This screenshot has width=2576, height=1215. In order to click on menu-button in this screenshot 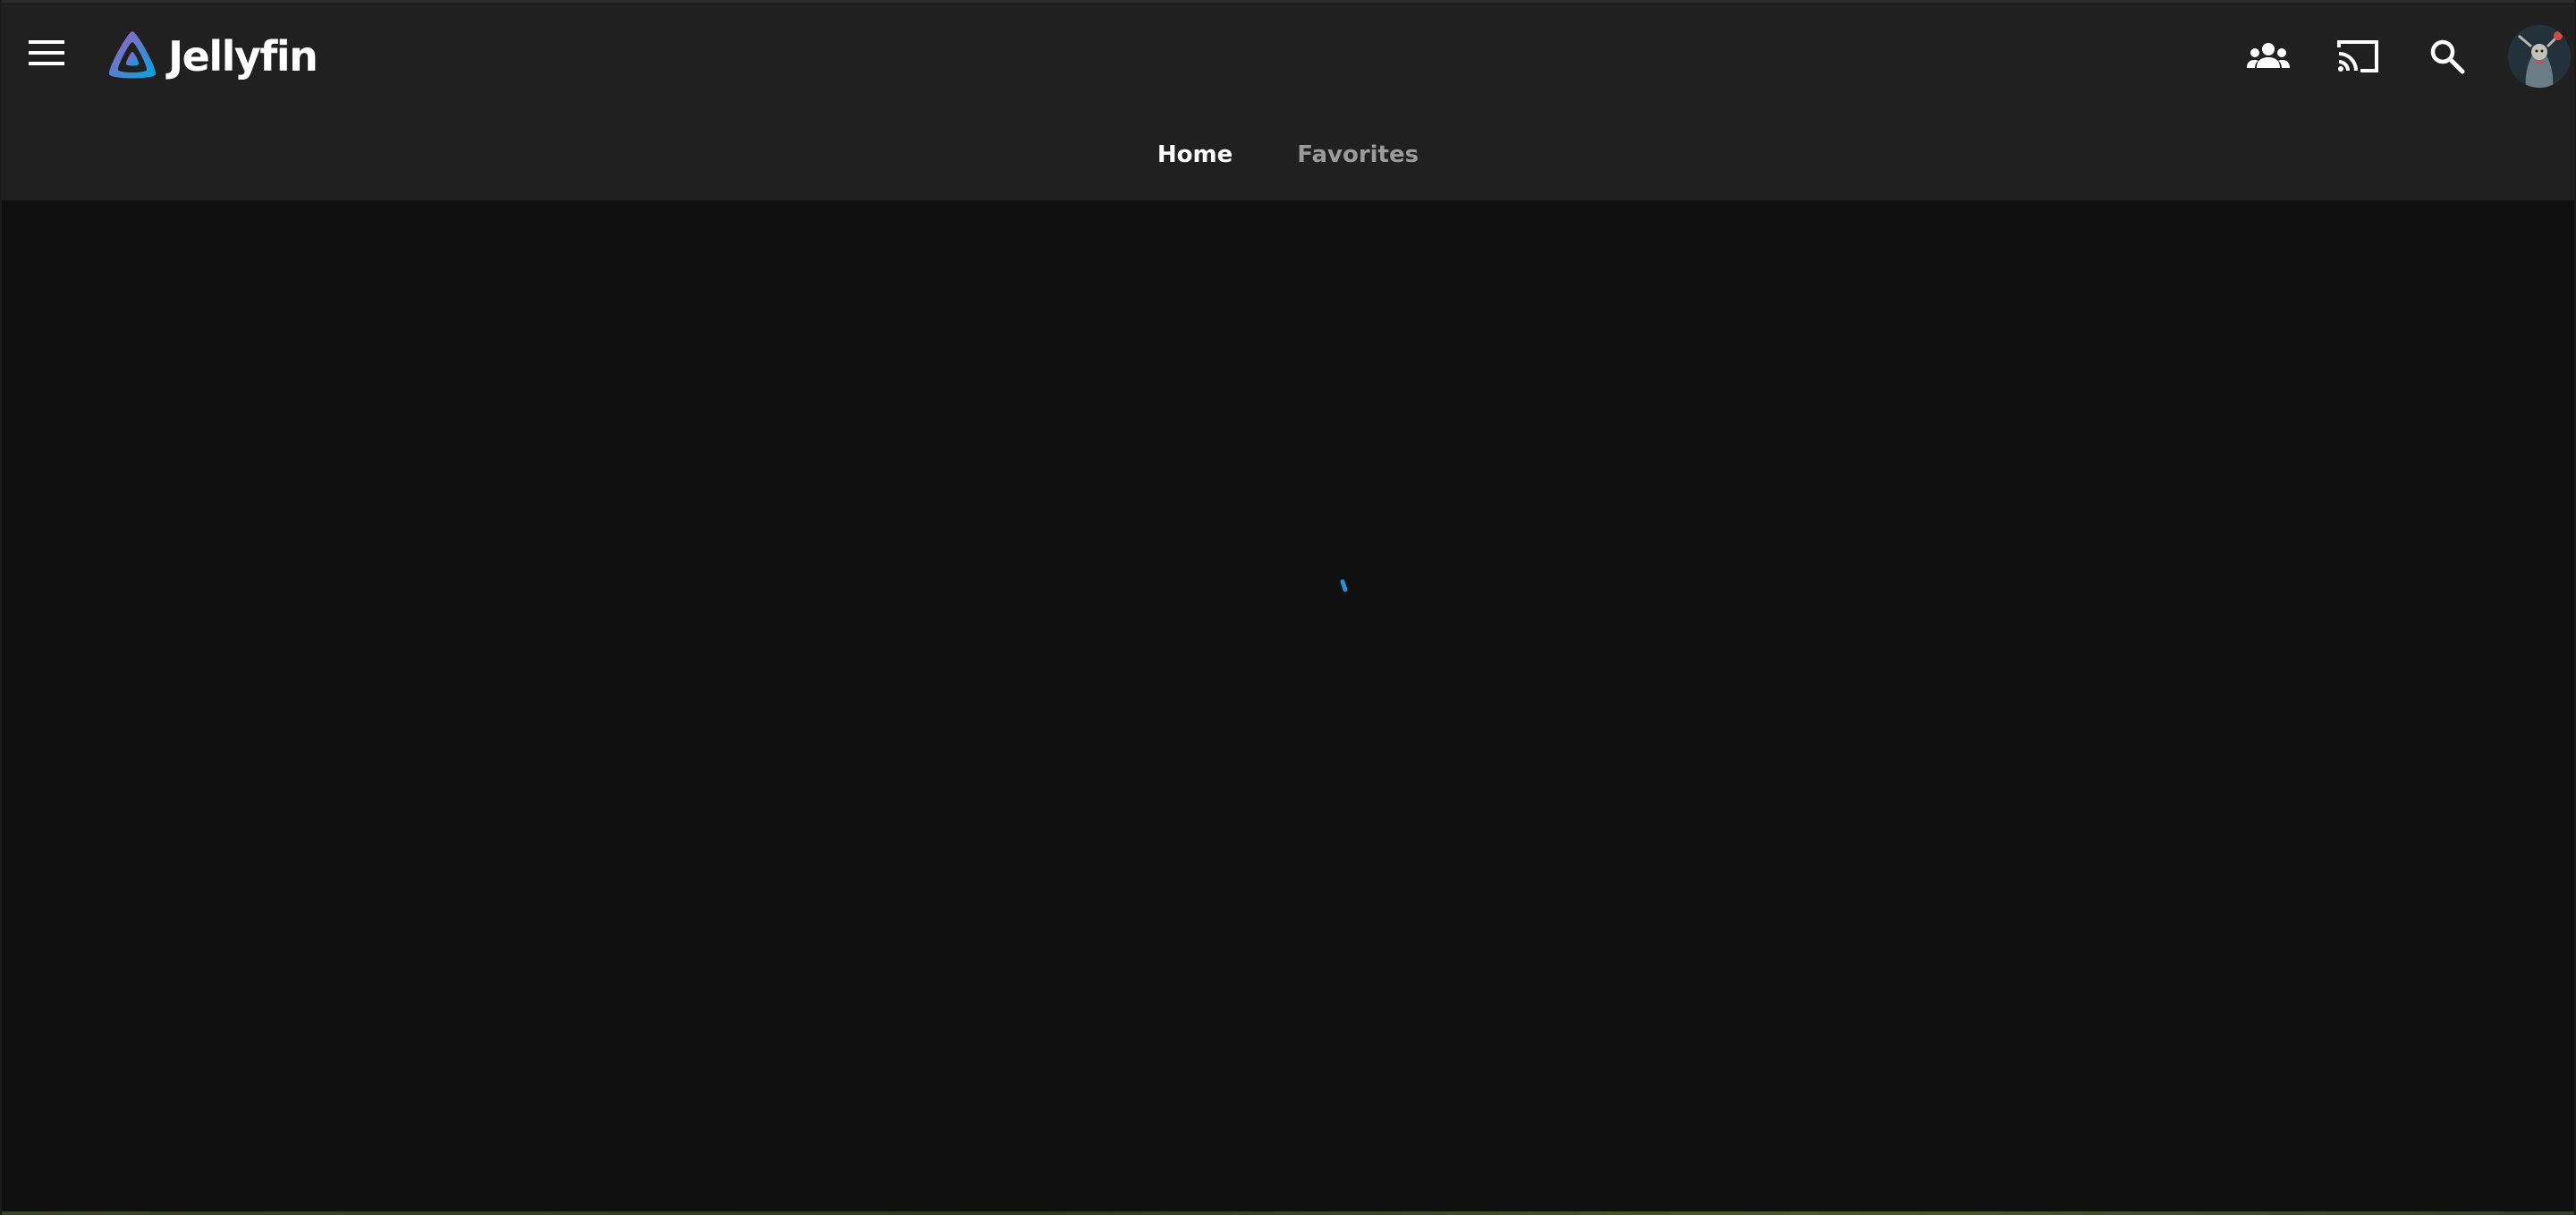, I will do `click(46, 53)`.